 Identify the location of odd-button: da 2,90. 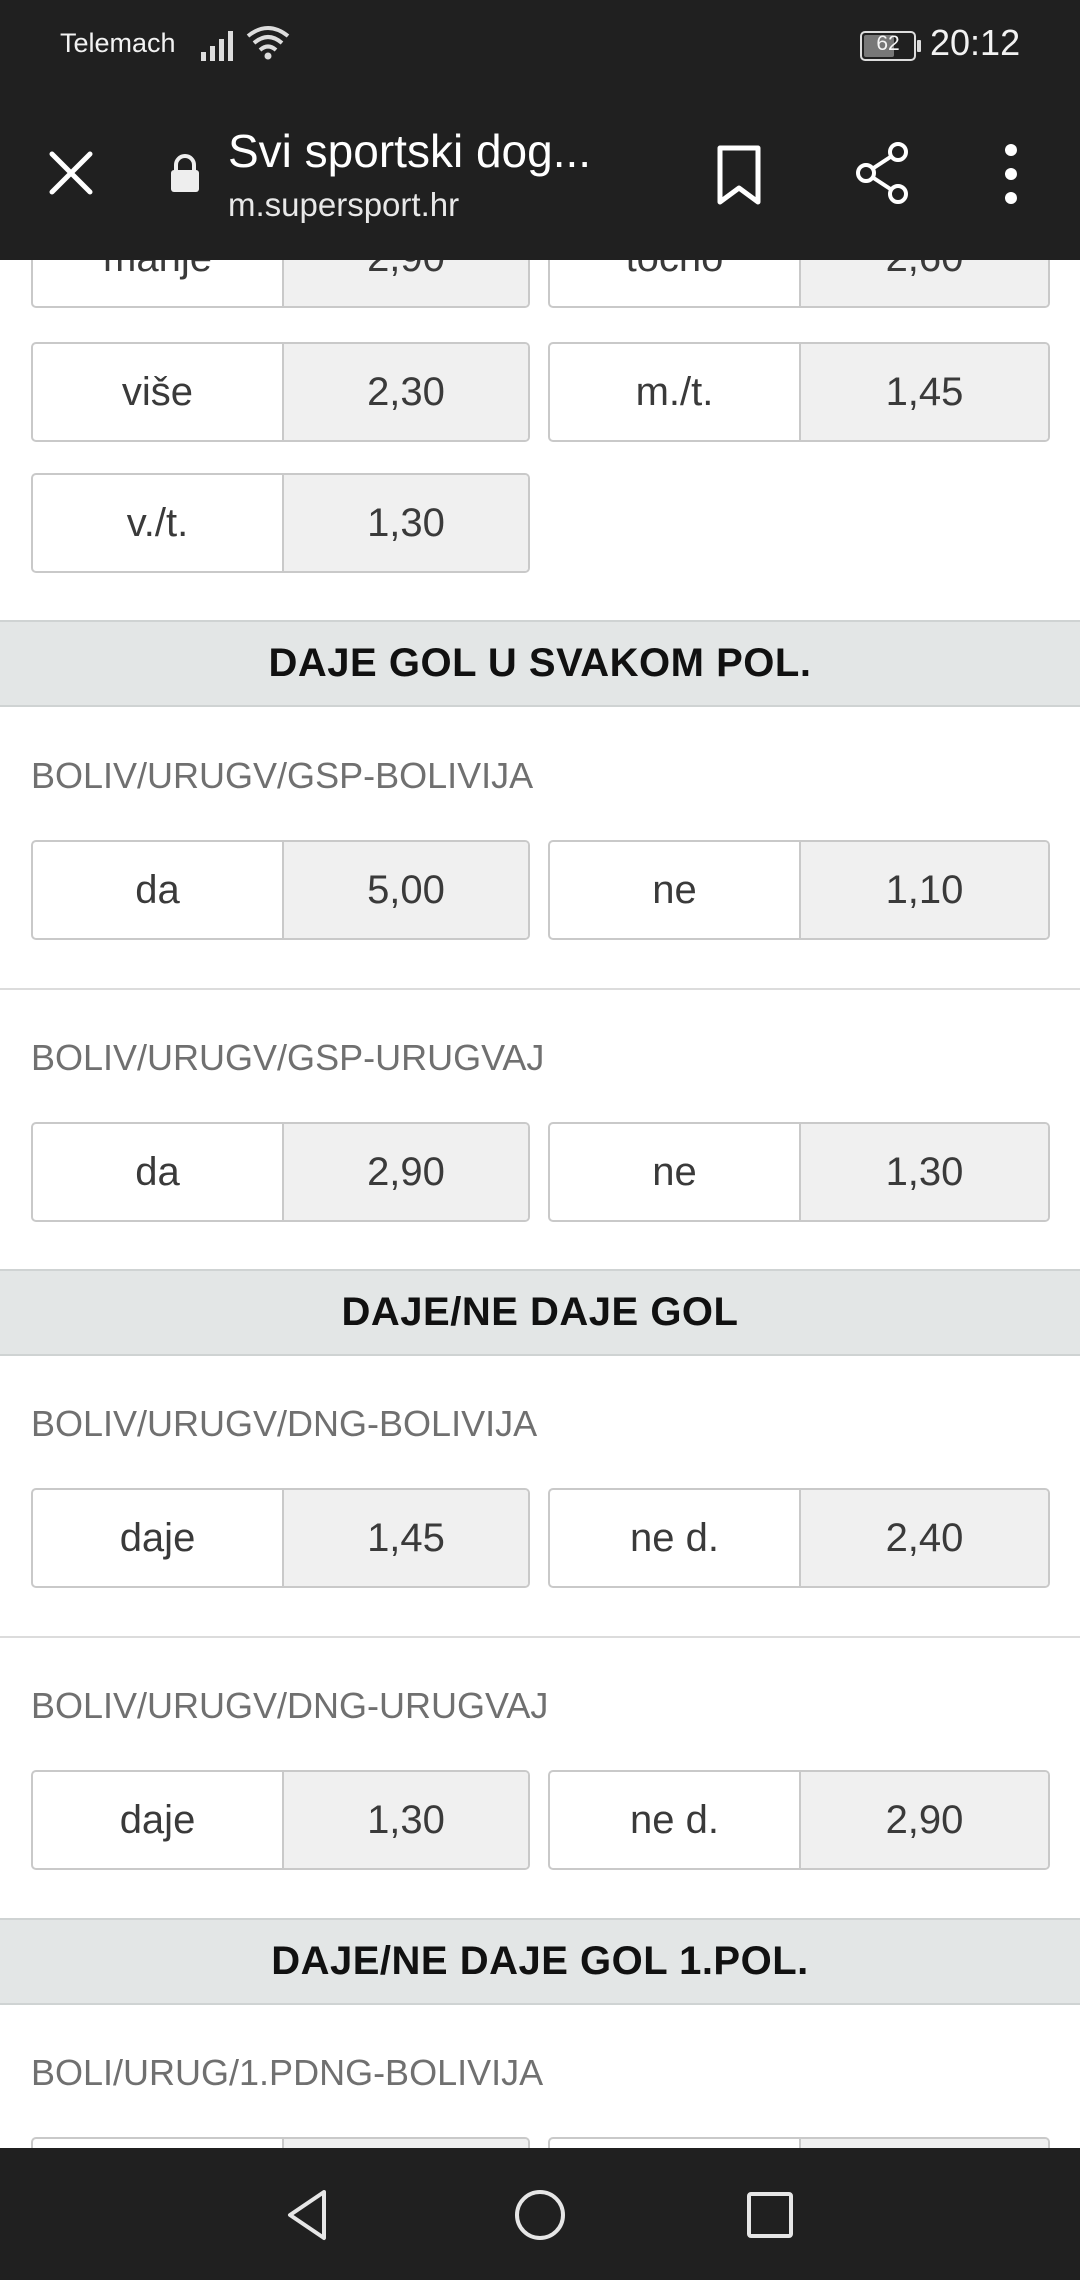
(280, 1172).